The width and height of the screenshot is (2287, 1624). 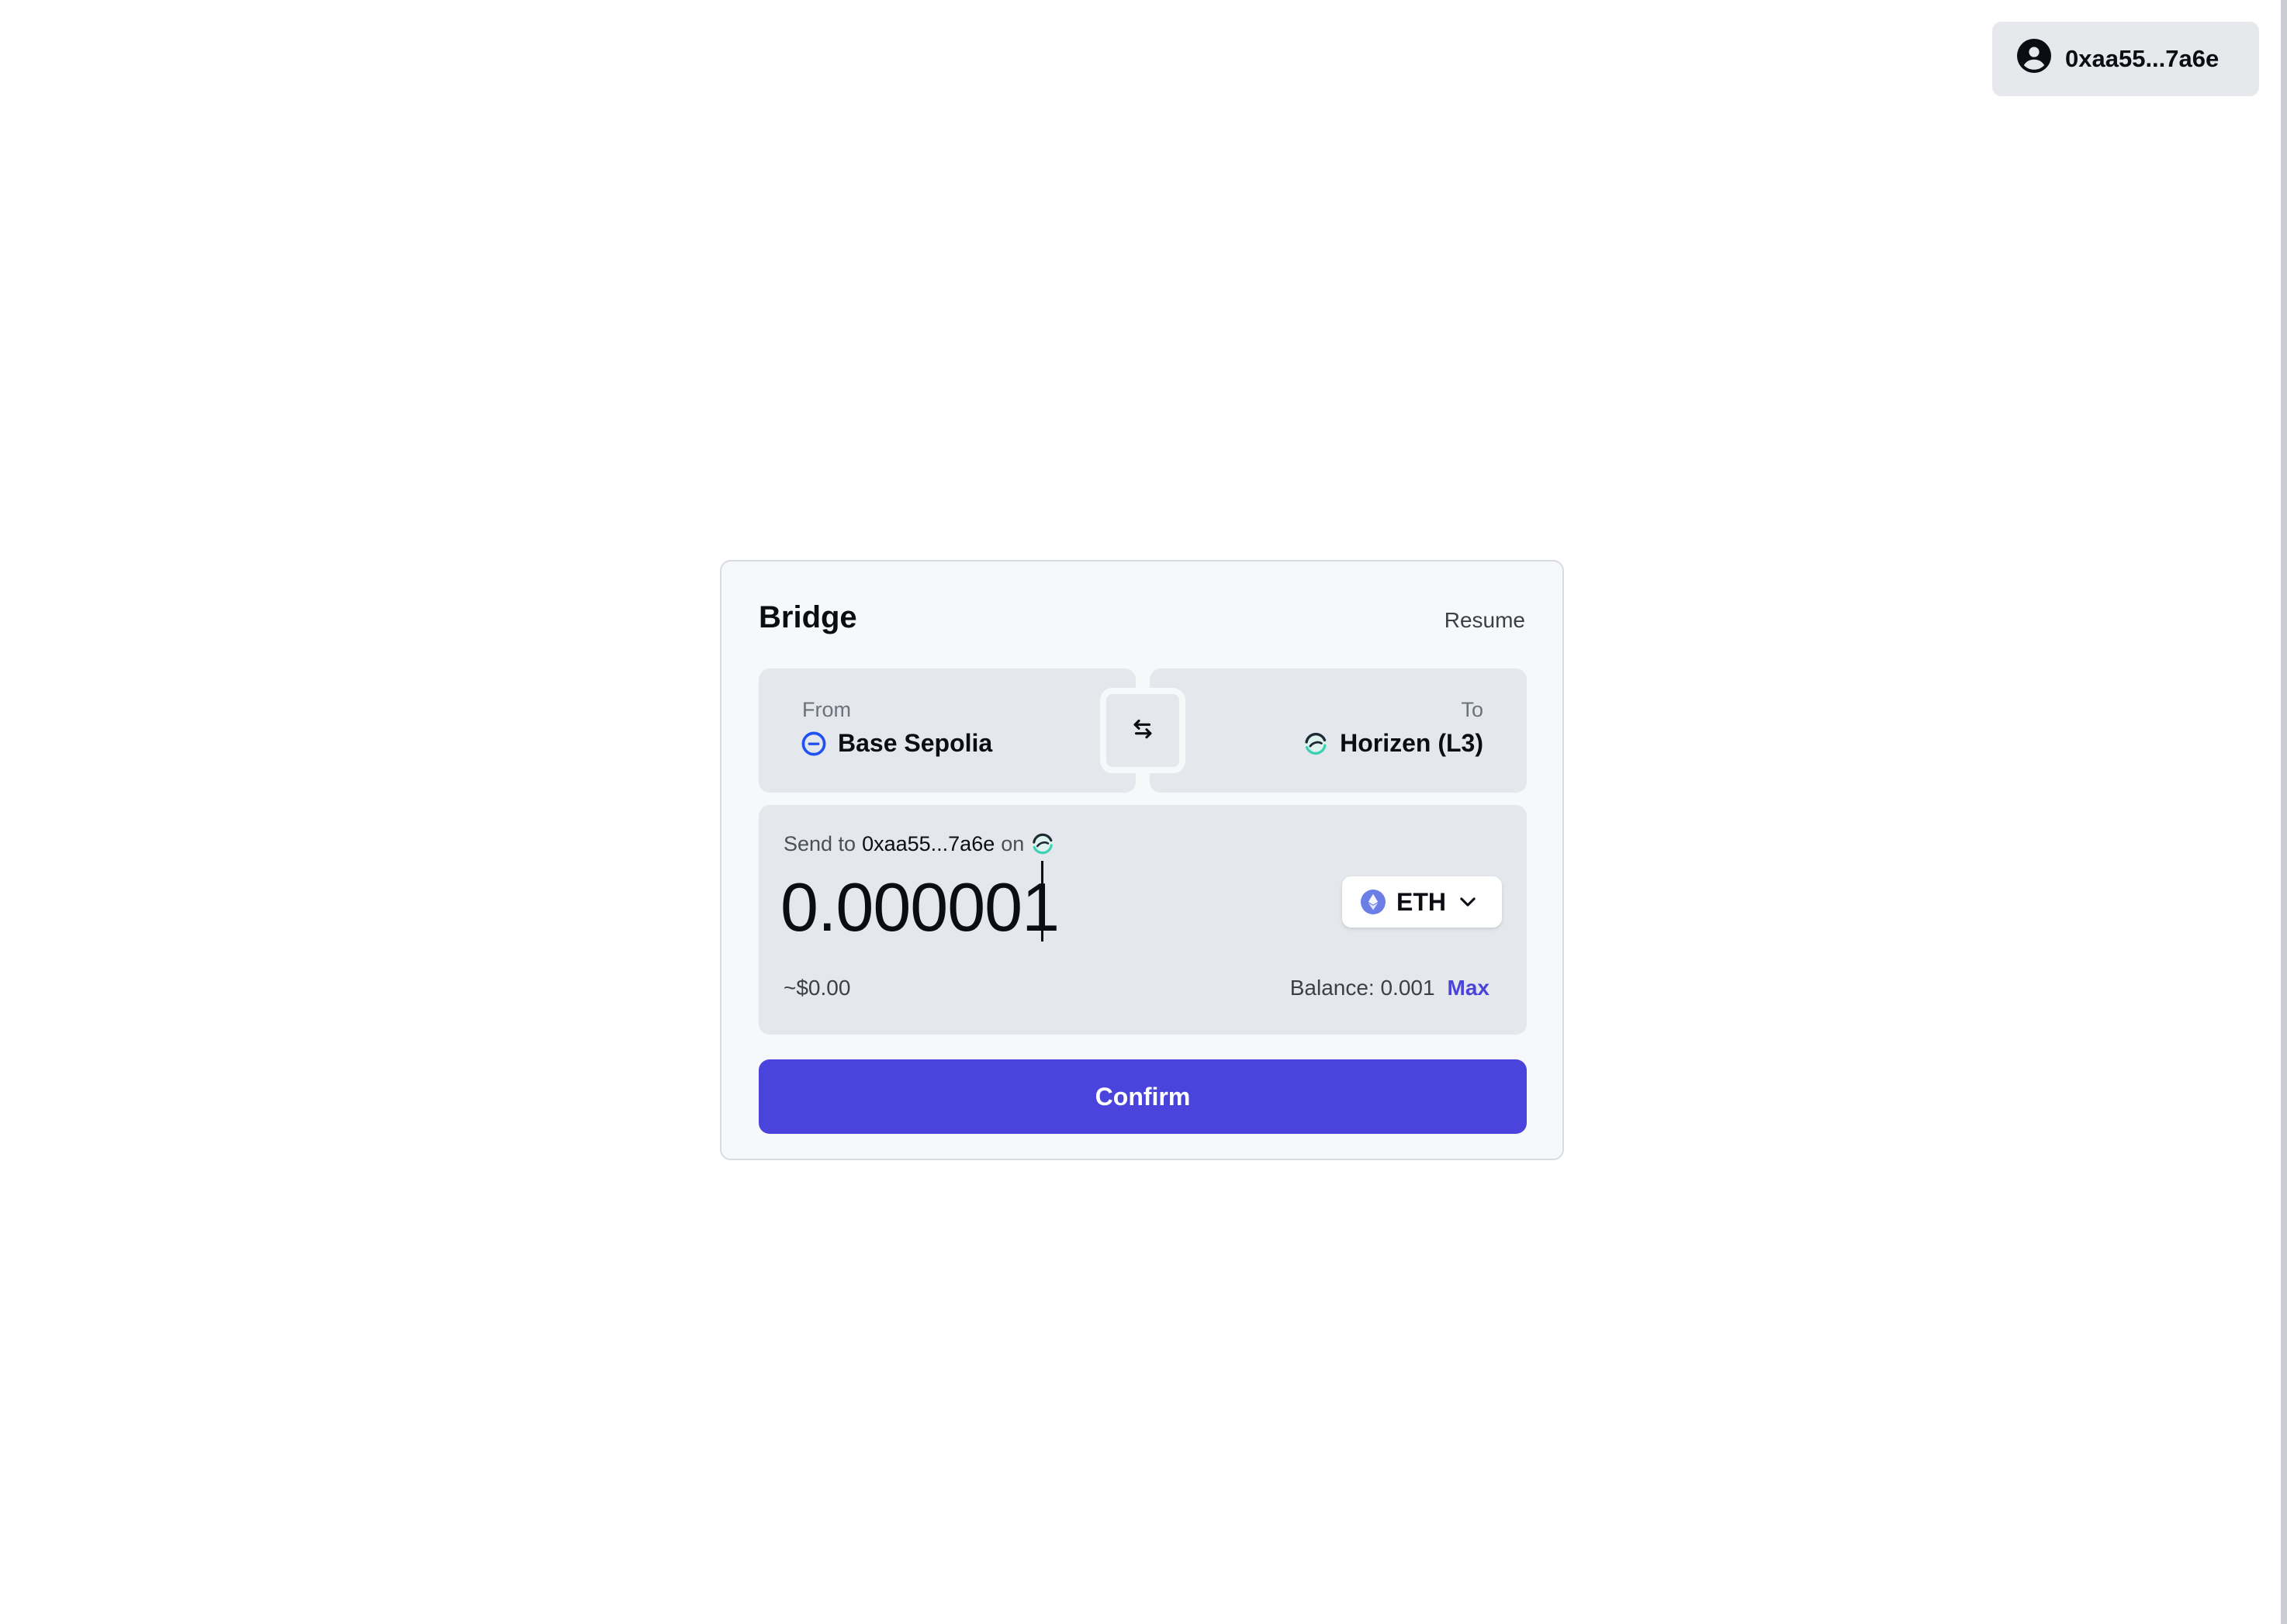 I want to click on balance-text: Balance: 0.001, so click(x=1362, y=988).